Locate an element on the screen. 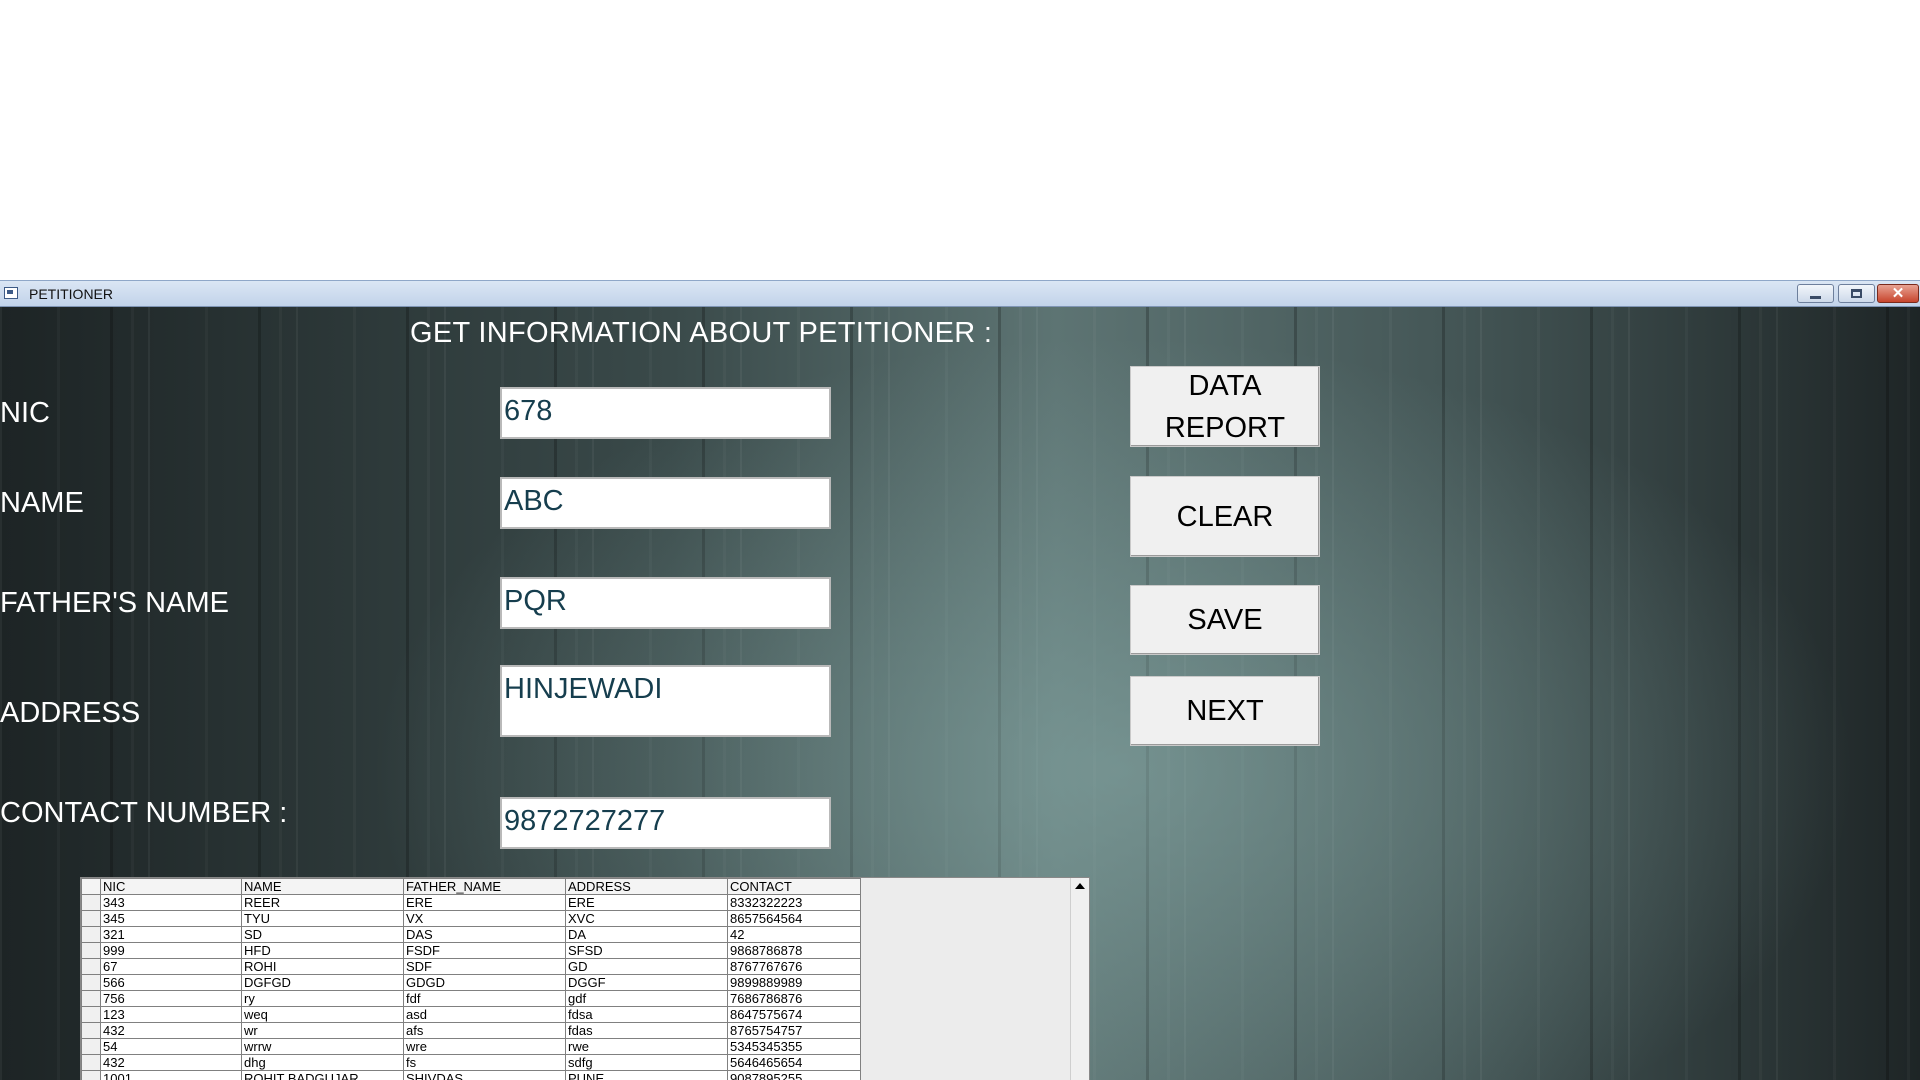  column-header-contact: CONTACT is located at coordinates (794, 886).